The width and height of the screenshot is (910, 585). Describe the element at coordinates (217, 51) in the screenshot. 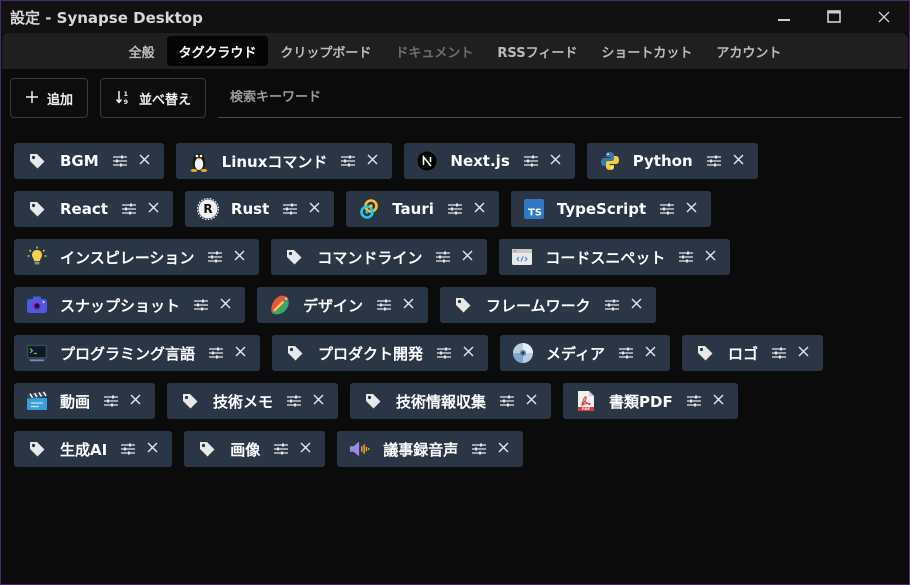

I see `tab-tagcloud: タグクラウド` at that location.